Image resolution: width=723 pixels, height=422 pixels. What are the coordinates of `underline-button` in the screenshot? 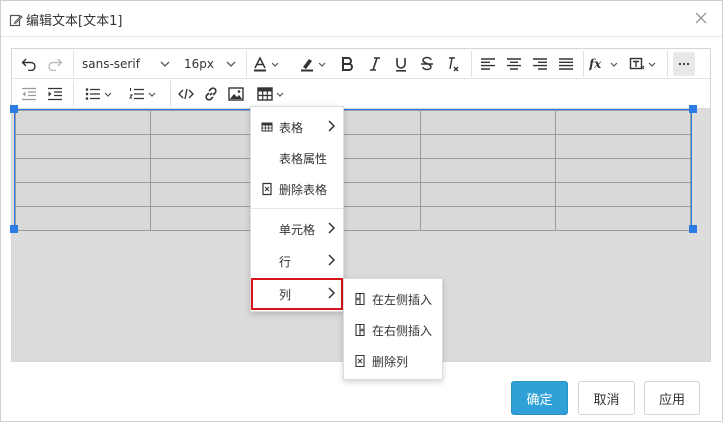 It's located at (401, 64).